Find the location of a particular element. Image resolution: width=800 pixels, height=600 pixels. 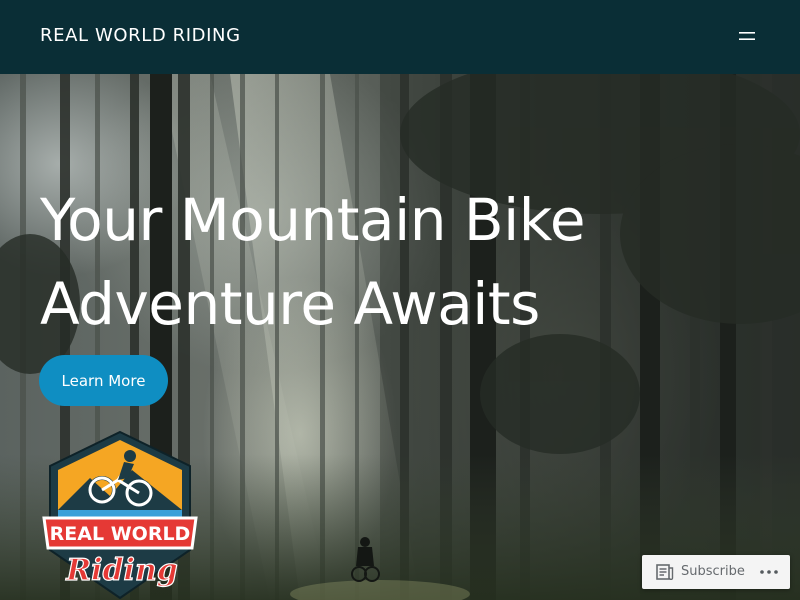

hero-title-line-1: Your Mountain Bike is located at coordinates (313, 220).